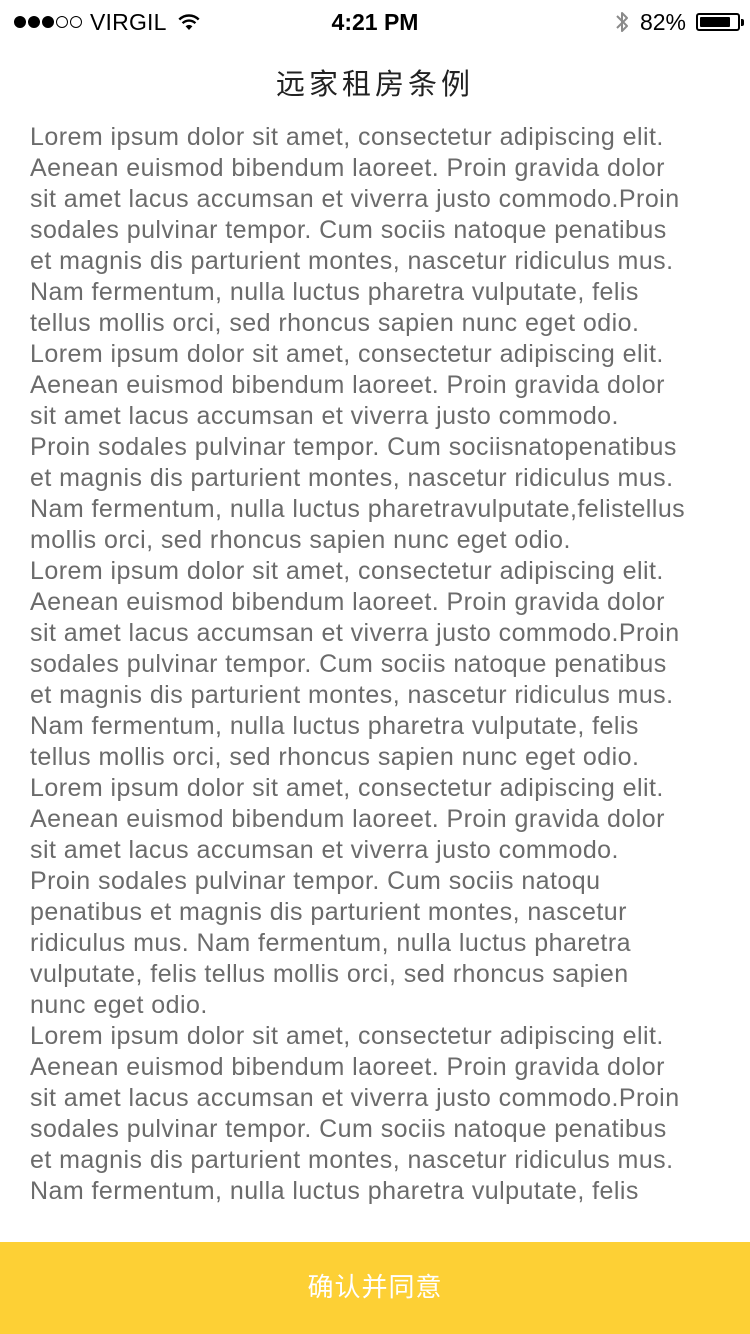 The width and height of the screenshot is (750, 1334). What do you see at coordinates (375, 1288) in the screenshot?
I see `confirm-agree-button: 确认并同意` at bounding box center [375, 1288].